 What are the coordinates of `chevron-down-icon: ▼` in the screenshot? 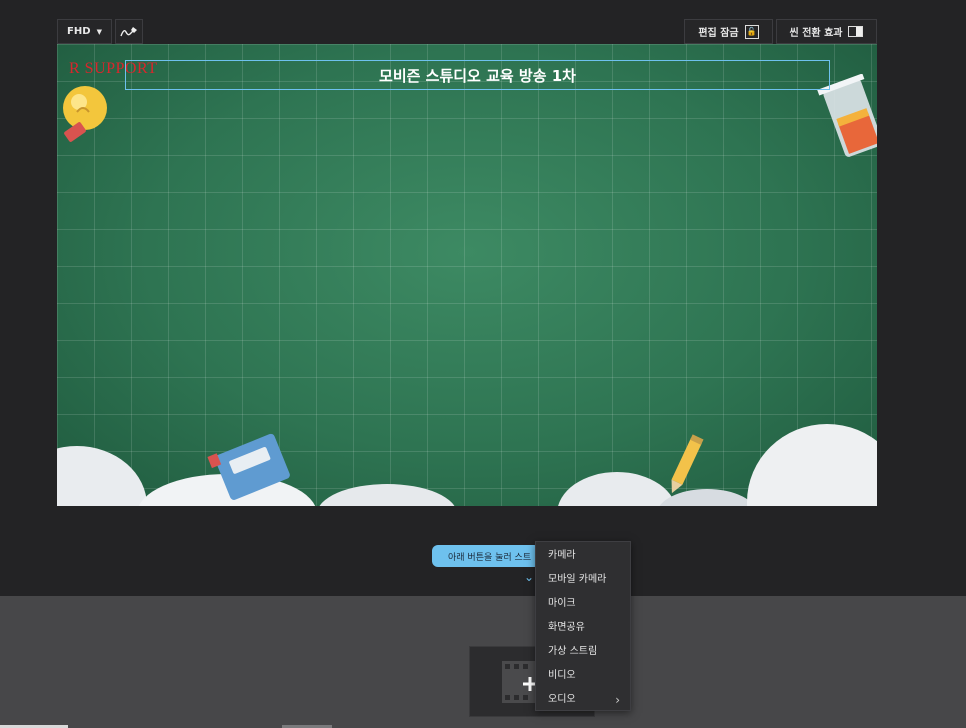 It's located at (99, 31).